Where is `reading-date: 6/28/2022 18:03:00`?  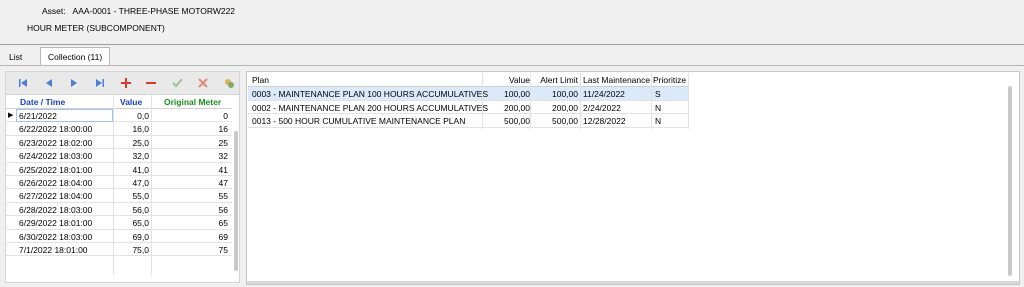 reading-date: 6/28/2022 18:03:00 is located at coordinates (56, 209).